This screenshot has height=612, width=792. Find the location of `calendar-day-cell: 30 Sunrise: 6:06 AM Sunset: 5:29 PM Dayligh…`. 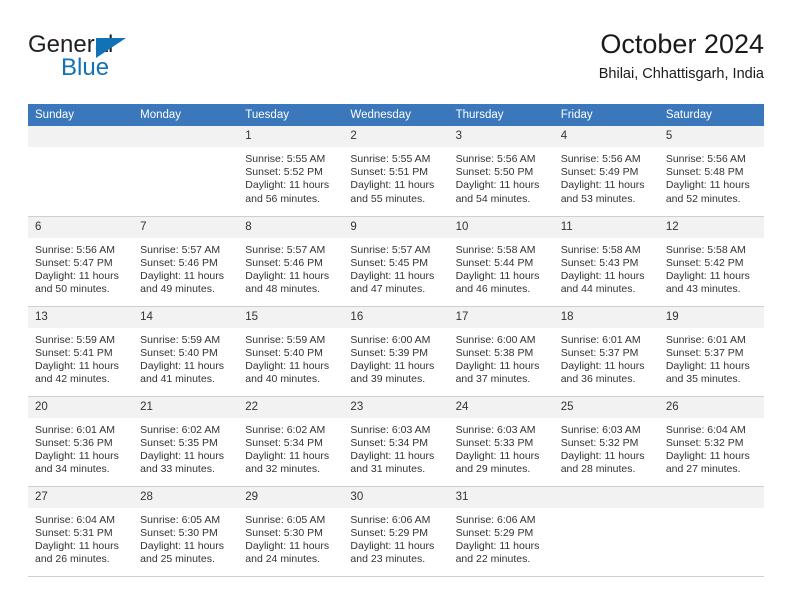

calendar-day-cell: 30 Sunrise: 6:06 AM Sunset: 5:29 PM Dayligh… is located at coordinates (396, 531).